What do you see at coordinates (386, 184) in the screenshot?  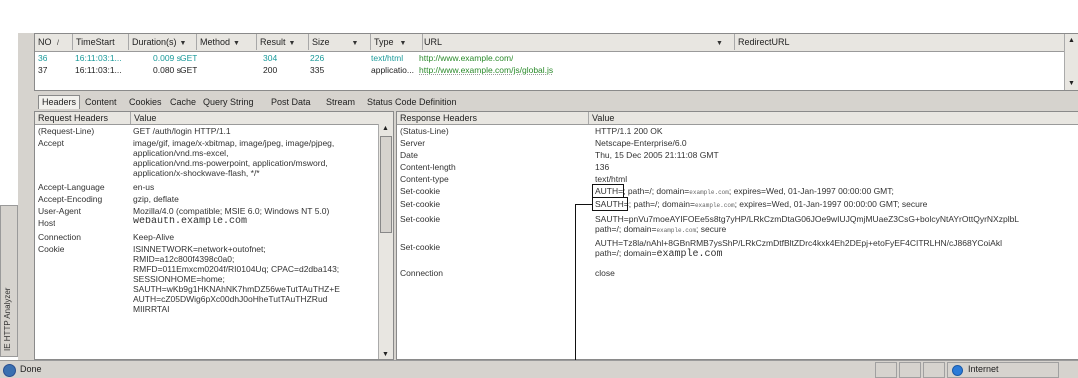 I see `scroll-thumb` at bounding box center [386, 184].